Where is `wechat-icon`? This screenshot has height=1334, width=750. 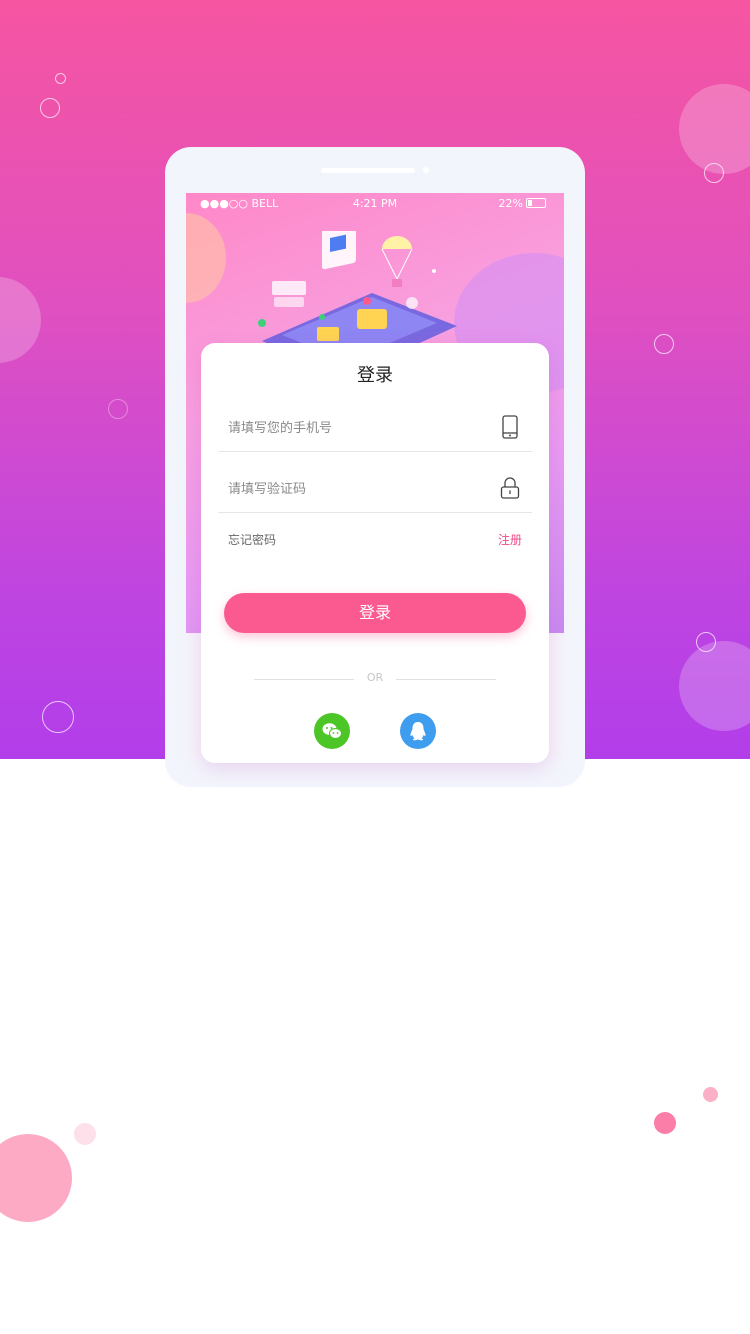
wechat-icon is located at coordinates (332, 731).